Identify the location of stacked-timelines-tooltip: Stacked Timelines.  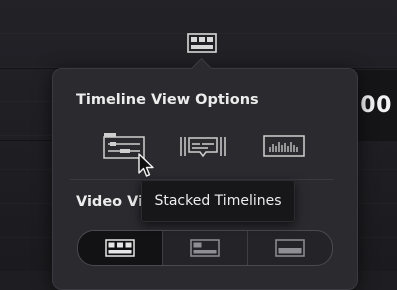
(218, 201).